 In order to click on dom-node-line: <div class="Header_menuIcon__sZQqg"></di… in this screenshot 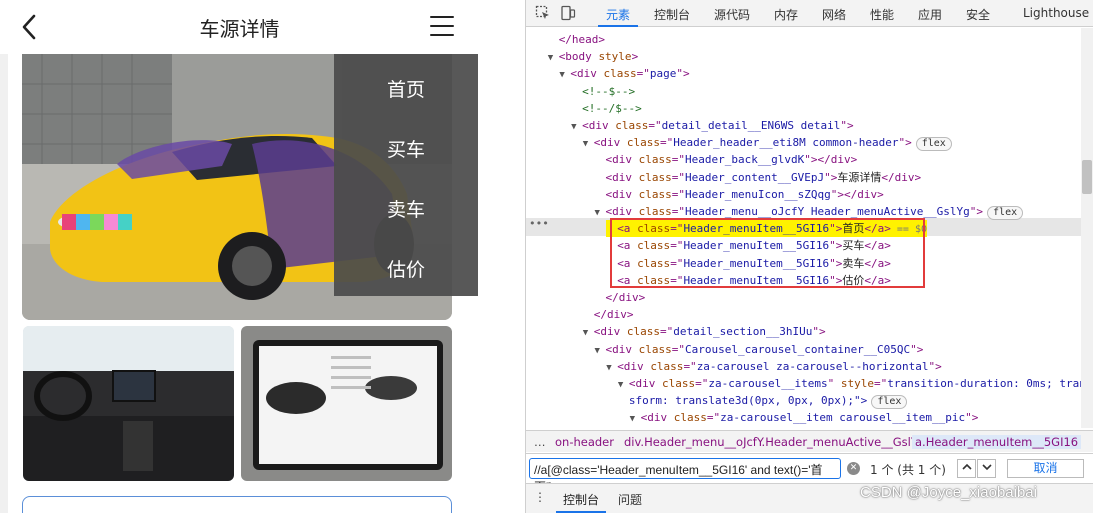, I will do `click(739, 194)`.